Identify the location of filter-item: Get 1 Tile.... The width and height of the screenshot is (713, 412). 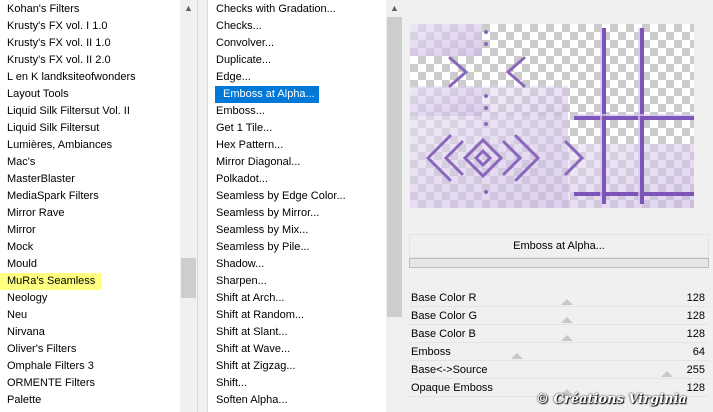
(277, 128).